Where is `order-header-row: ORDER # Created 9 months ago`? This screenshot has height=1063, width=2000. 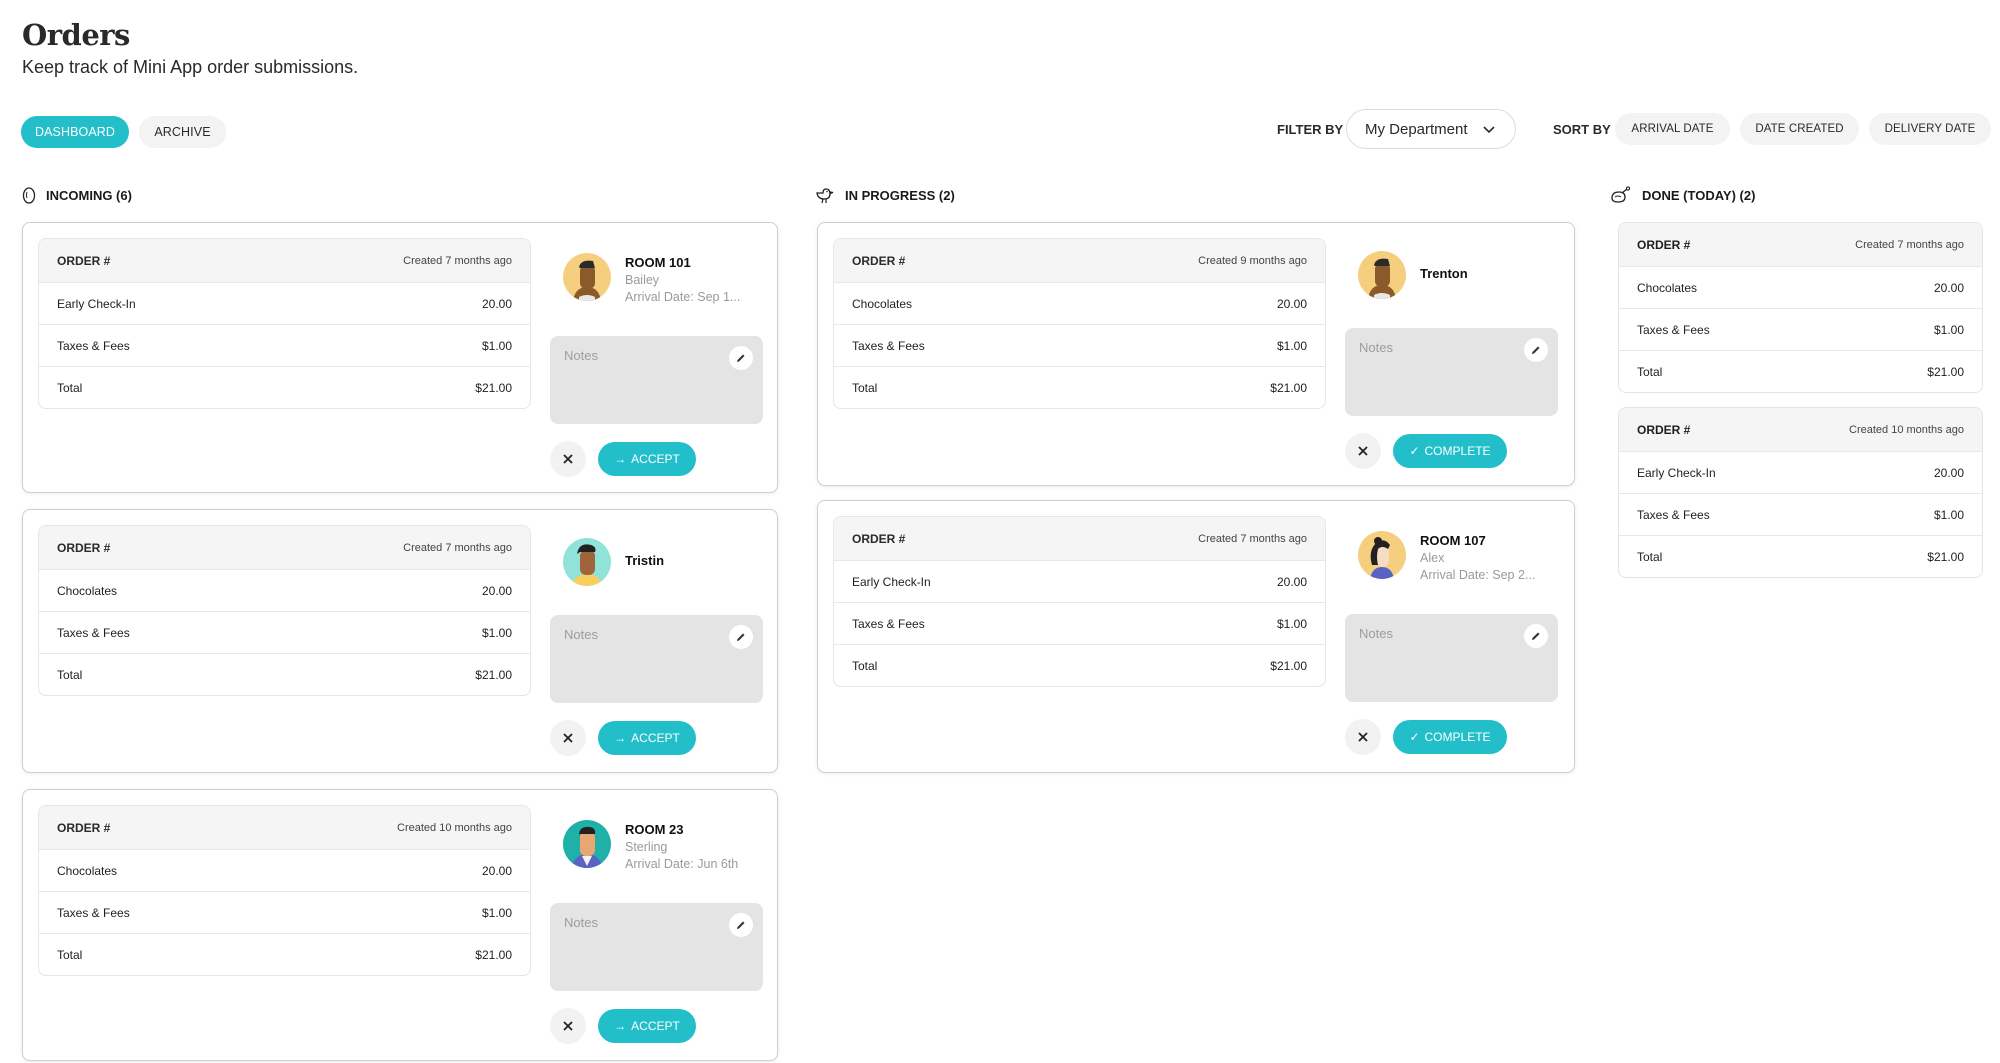 order-header-row: ORDER # Created 9 months ago is located at coordinates (1079, 260).